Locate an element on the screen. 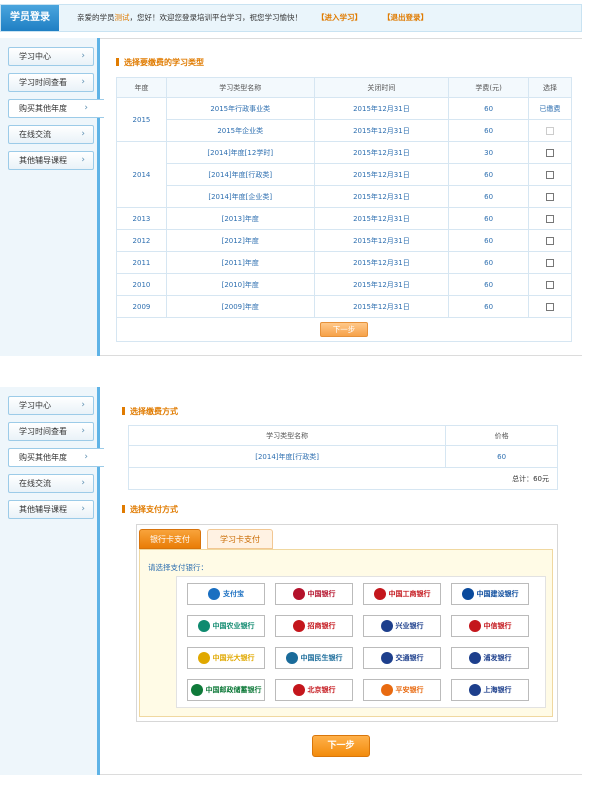 This screenshot has height=786, width=606. table-row: 2013 [2013]年度 2015年12月31日 60 is located at coordinates (344, 218).